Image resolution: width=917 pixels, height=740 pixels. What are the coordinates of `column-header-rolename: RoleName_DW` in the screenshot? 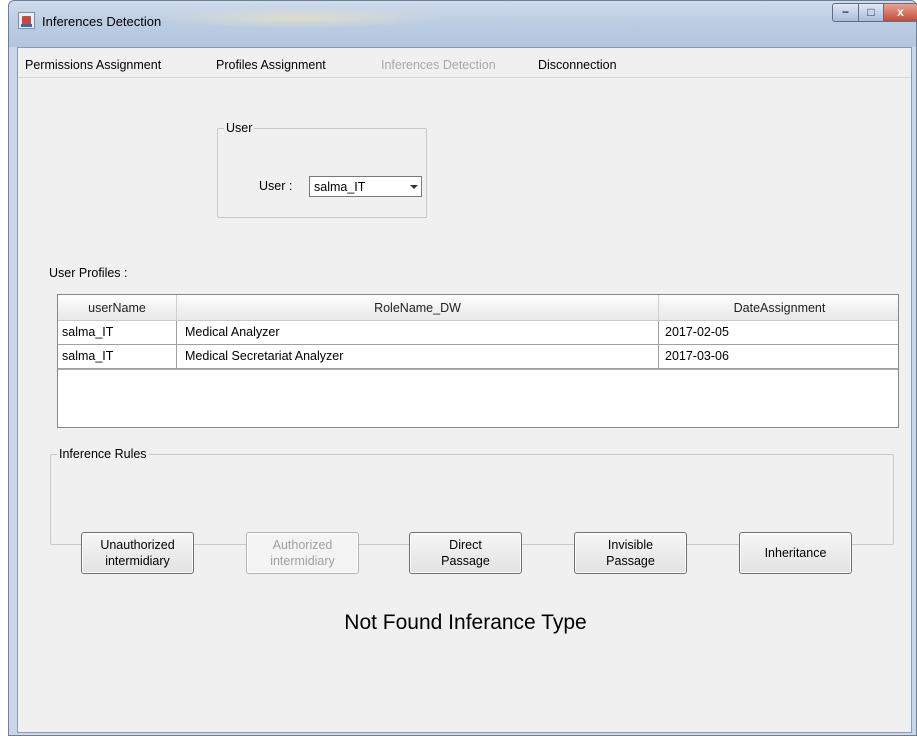 It's located at (418, 308).